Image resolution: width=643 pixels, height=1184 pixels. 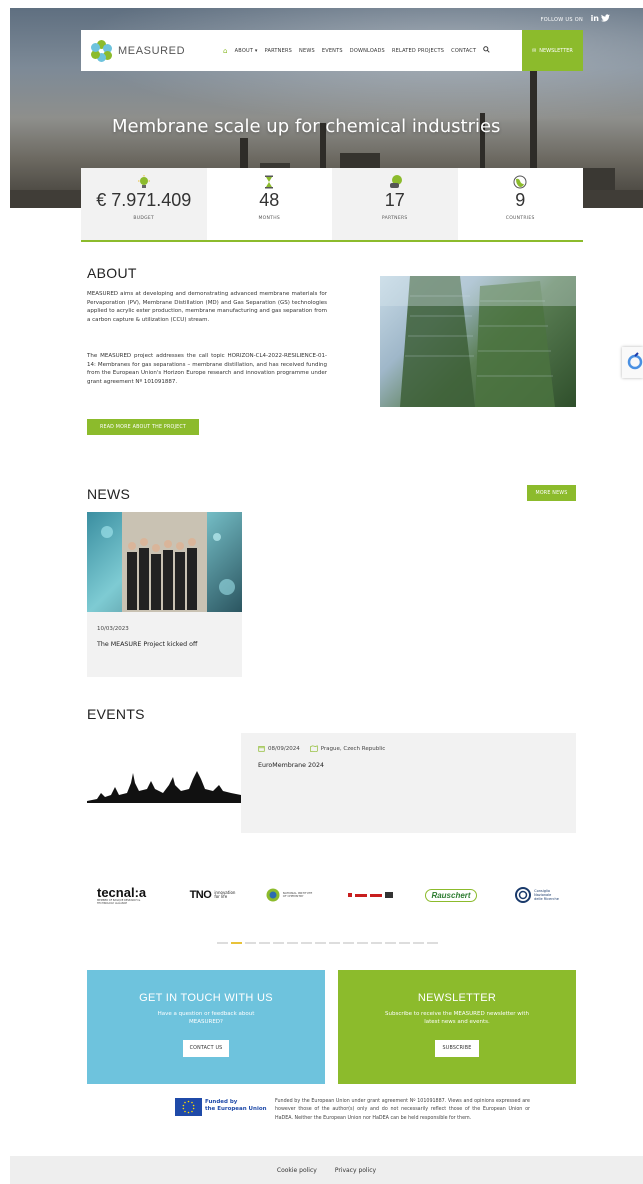 I want to click on read-more-about-button: READ MORE ABOUT THE PROJECT, so click(x=143, y=427).